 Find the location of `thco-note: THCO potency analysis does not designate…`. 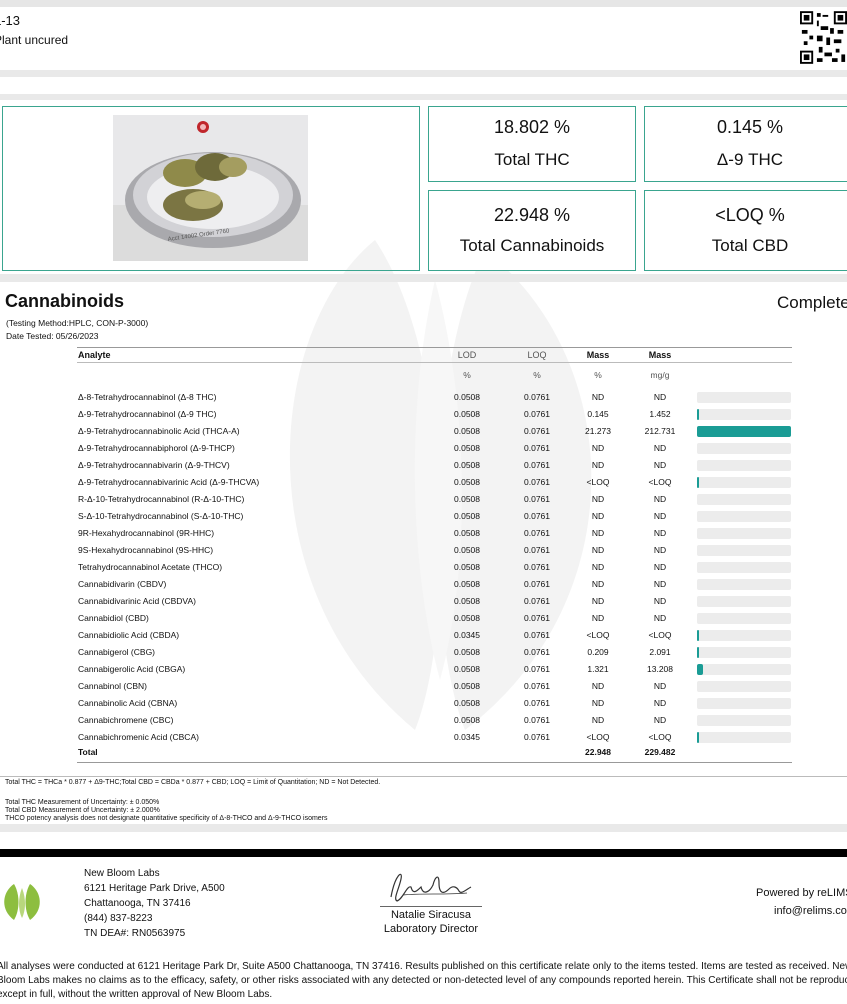

thco-note: THCO potency analysis does not designate… is located at coordinates (166, 818).